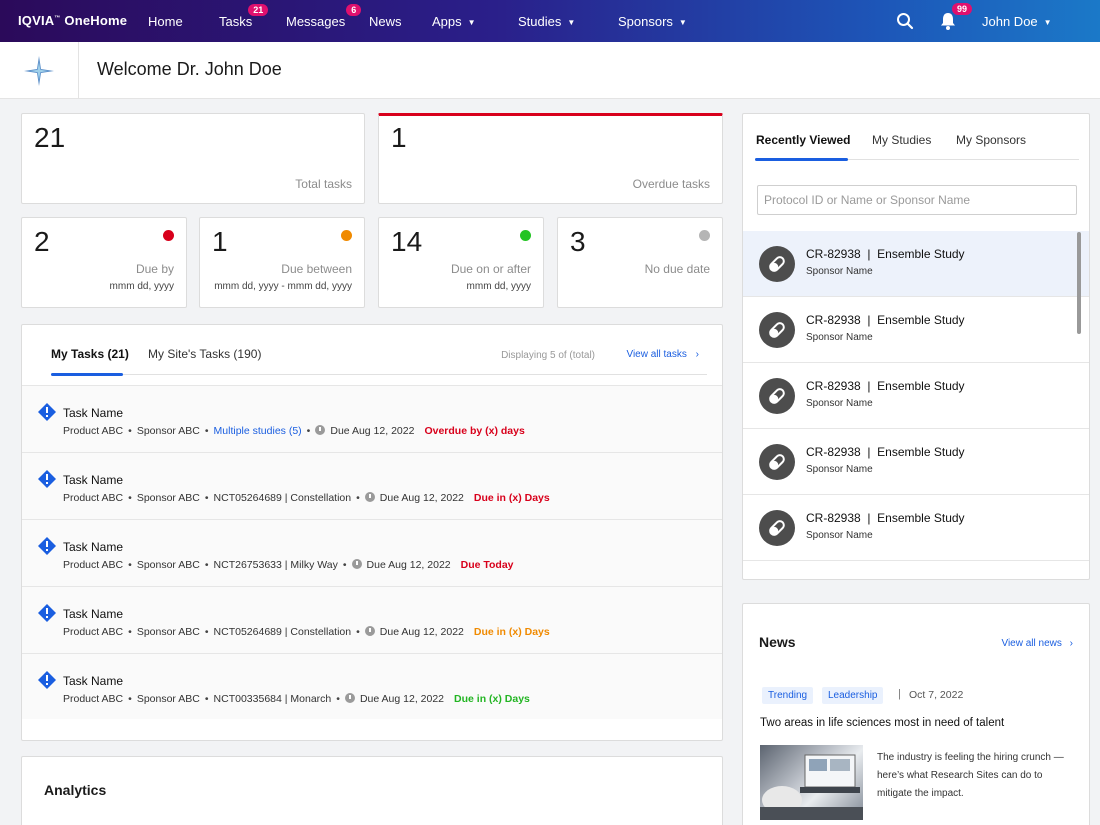 This screenshot has width=1100, height=825. Describe the element at coordinates (1079, 283) in the screenshot. I see `scrollbar` at that location.